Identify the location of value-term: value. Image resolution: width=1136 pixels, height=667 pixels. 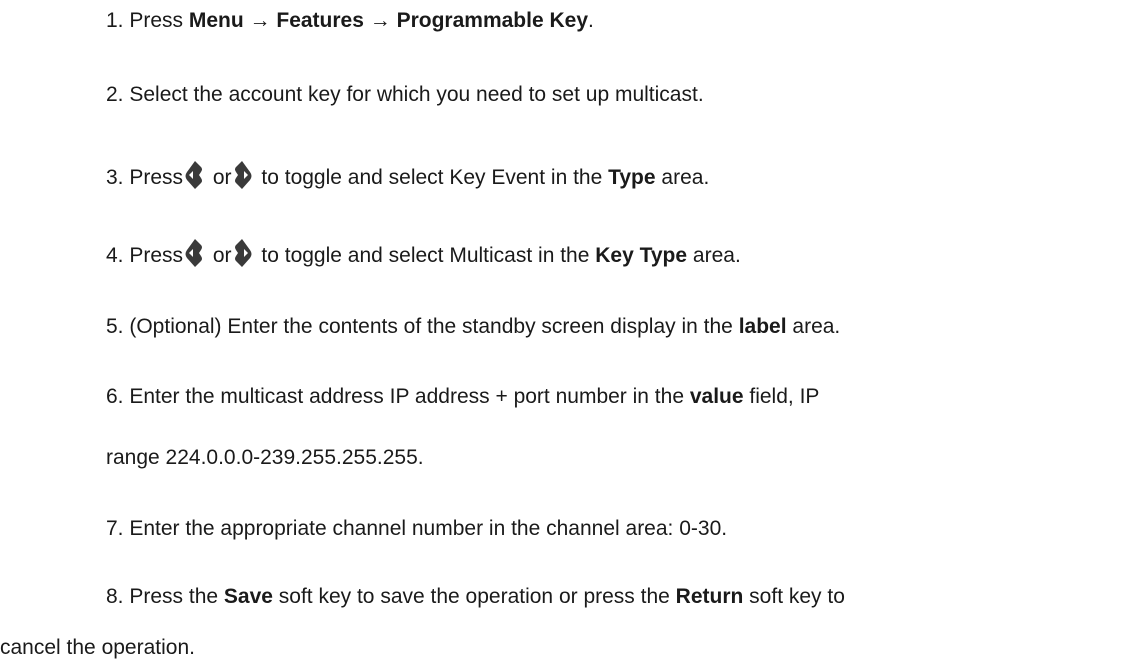
(716, 396).